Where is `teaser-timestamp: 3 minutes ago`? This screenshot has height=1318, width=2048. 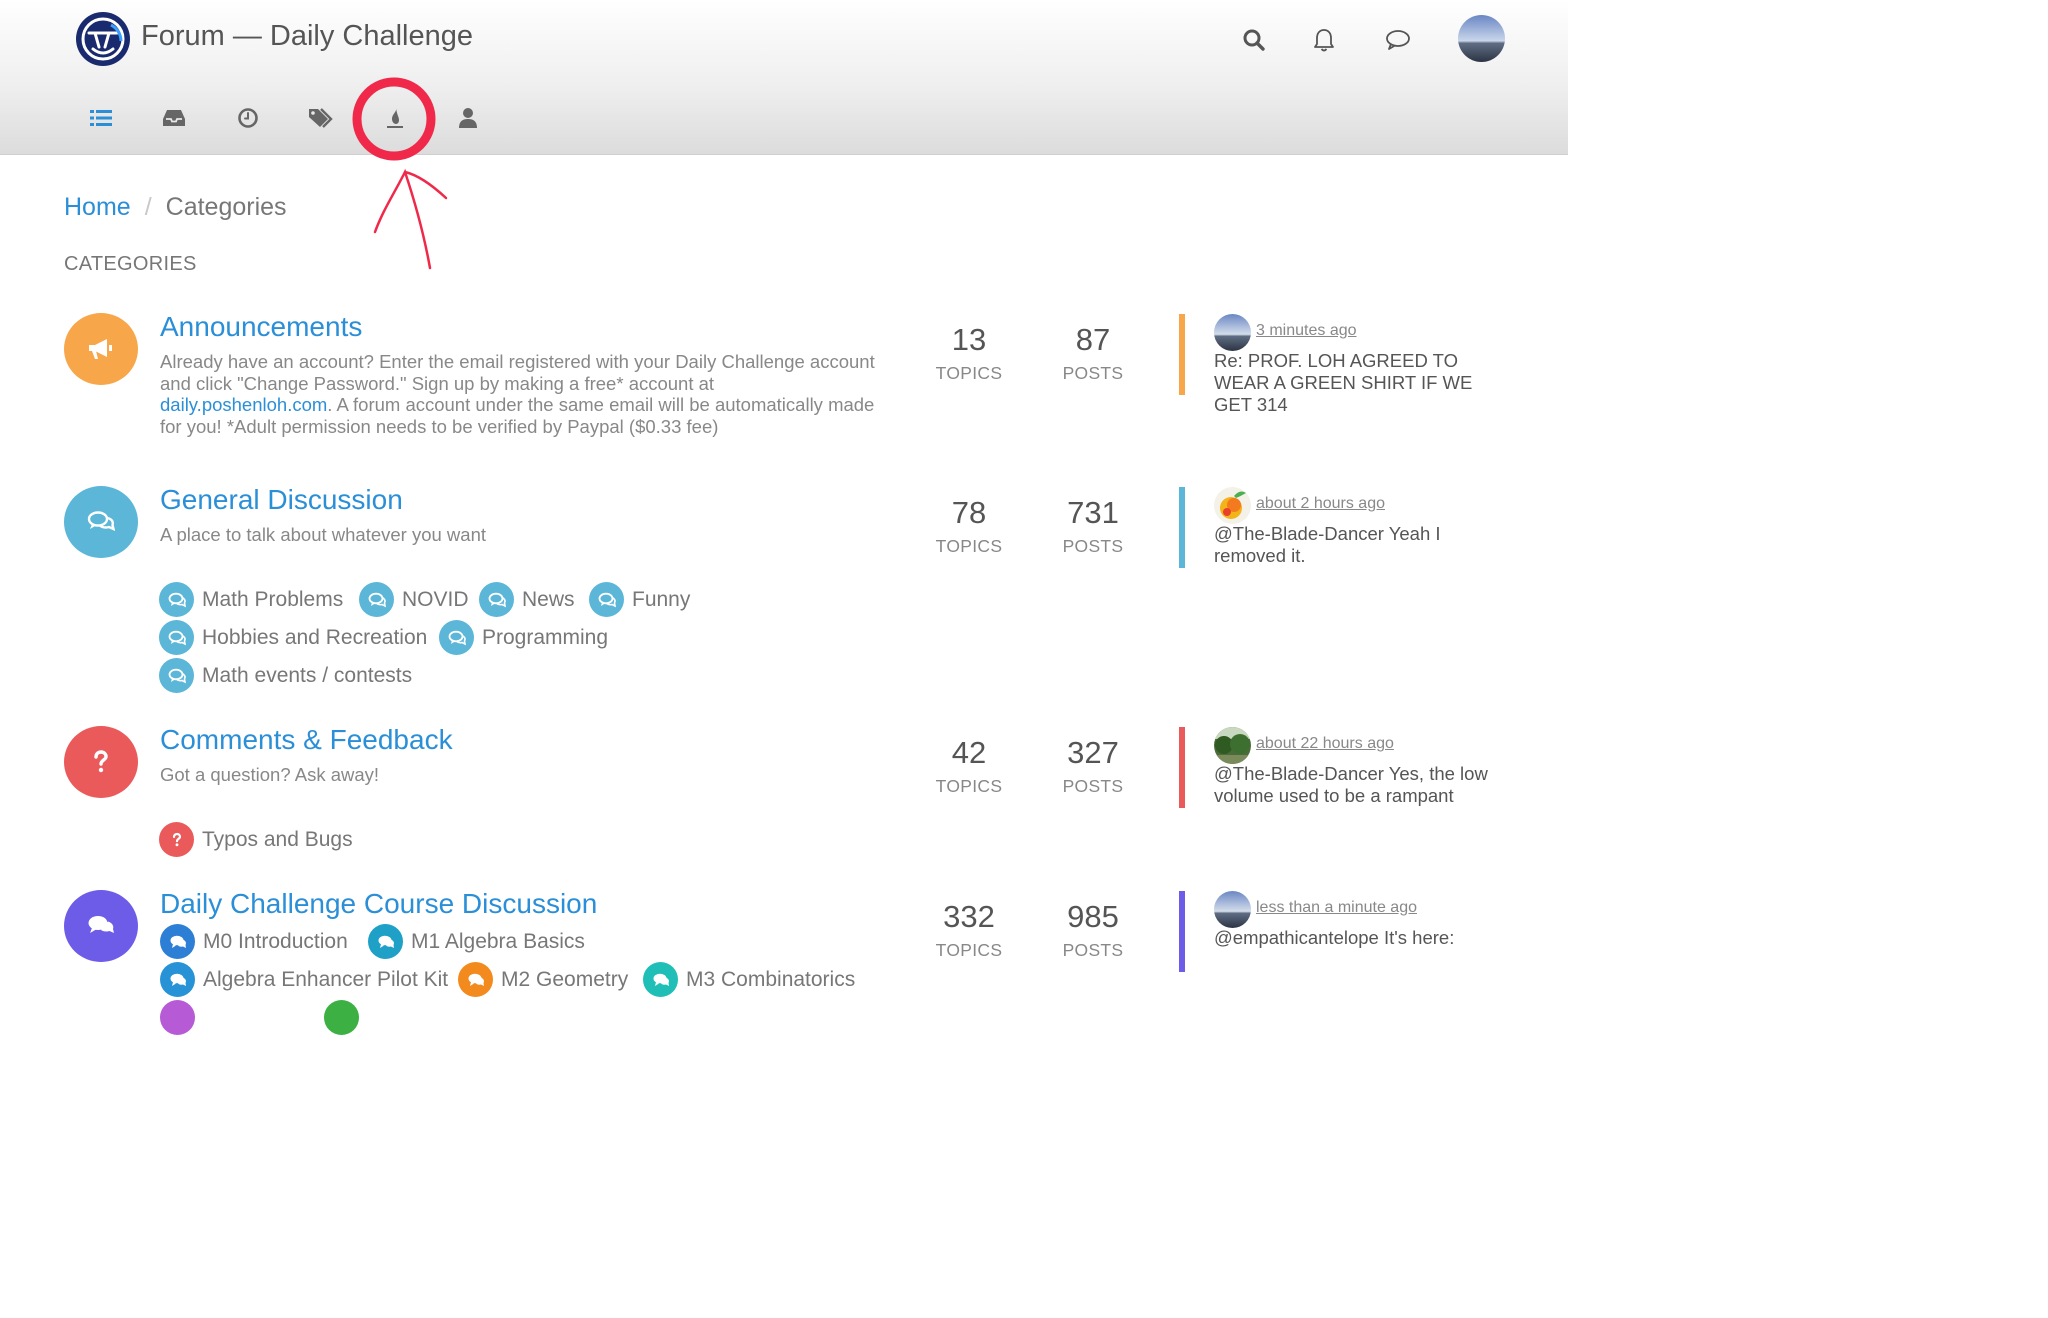
teaser-timestamp: 3 minutes ago is located at coordinates (1306, 331).